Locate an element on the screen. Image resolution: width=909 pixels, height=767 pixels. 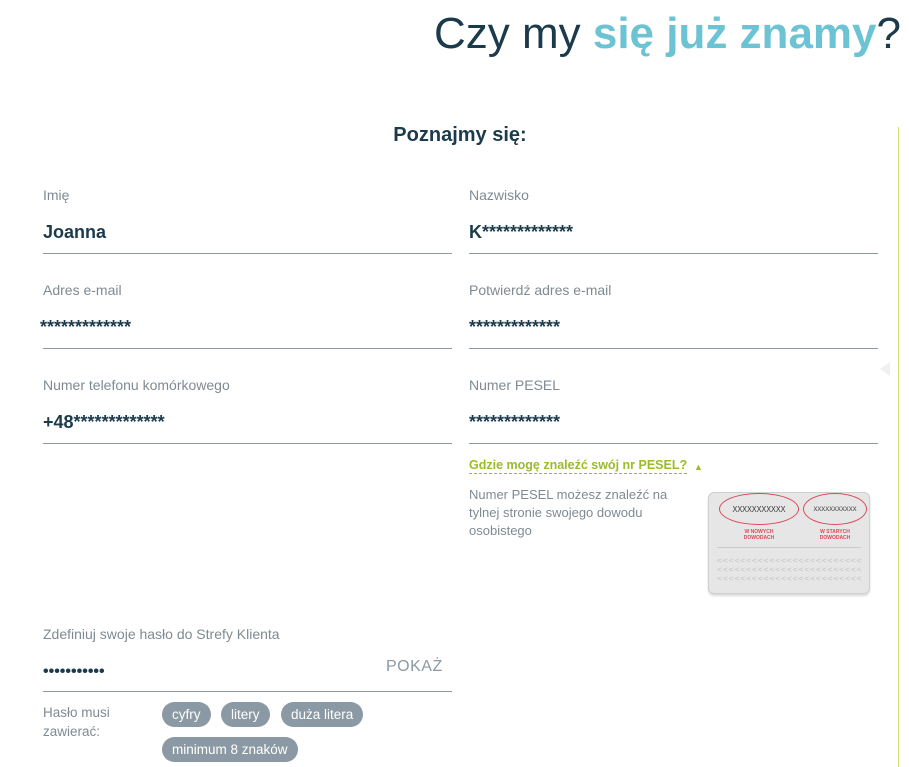
show-password-button: POKAŻ is located at coordinates (414, 667).